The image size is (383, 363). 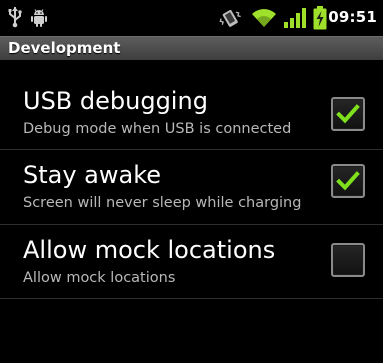 I want to click on pref-summary: Screen will never sleep while charging, so click(x=162, y=203).